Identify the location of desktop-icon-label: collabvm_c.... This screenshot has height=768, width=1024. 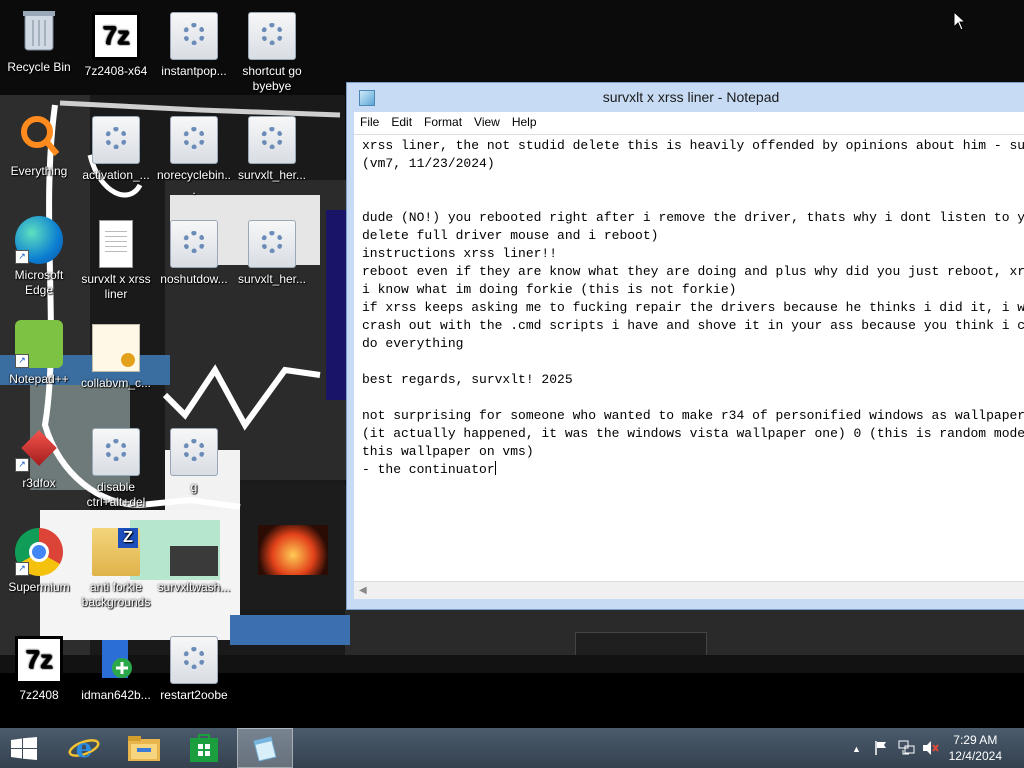
(116, 383).